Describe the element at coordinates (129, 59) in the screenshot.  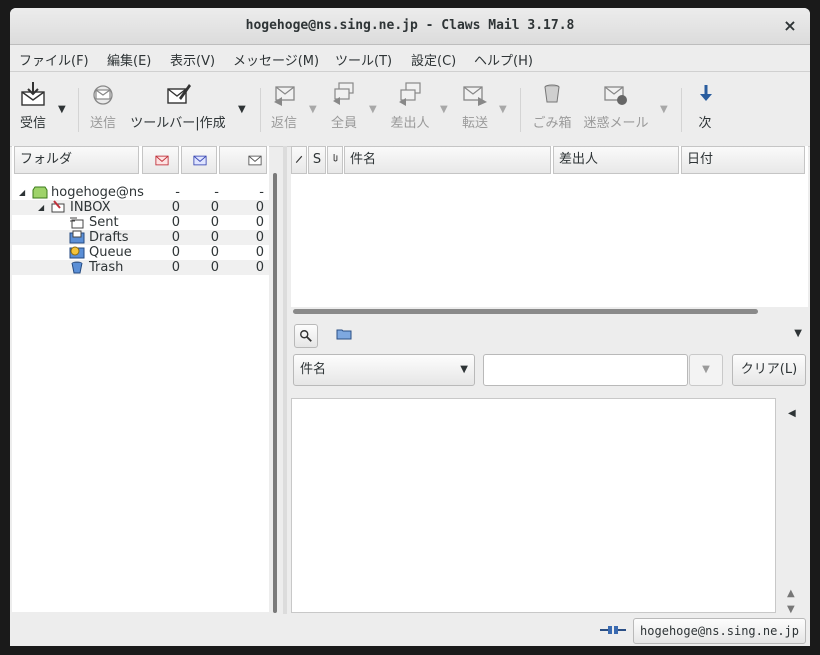
I see `menu-edit: 編集(E)` at that location.